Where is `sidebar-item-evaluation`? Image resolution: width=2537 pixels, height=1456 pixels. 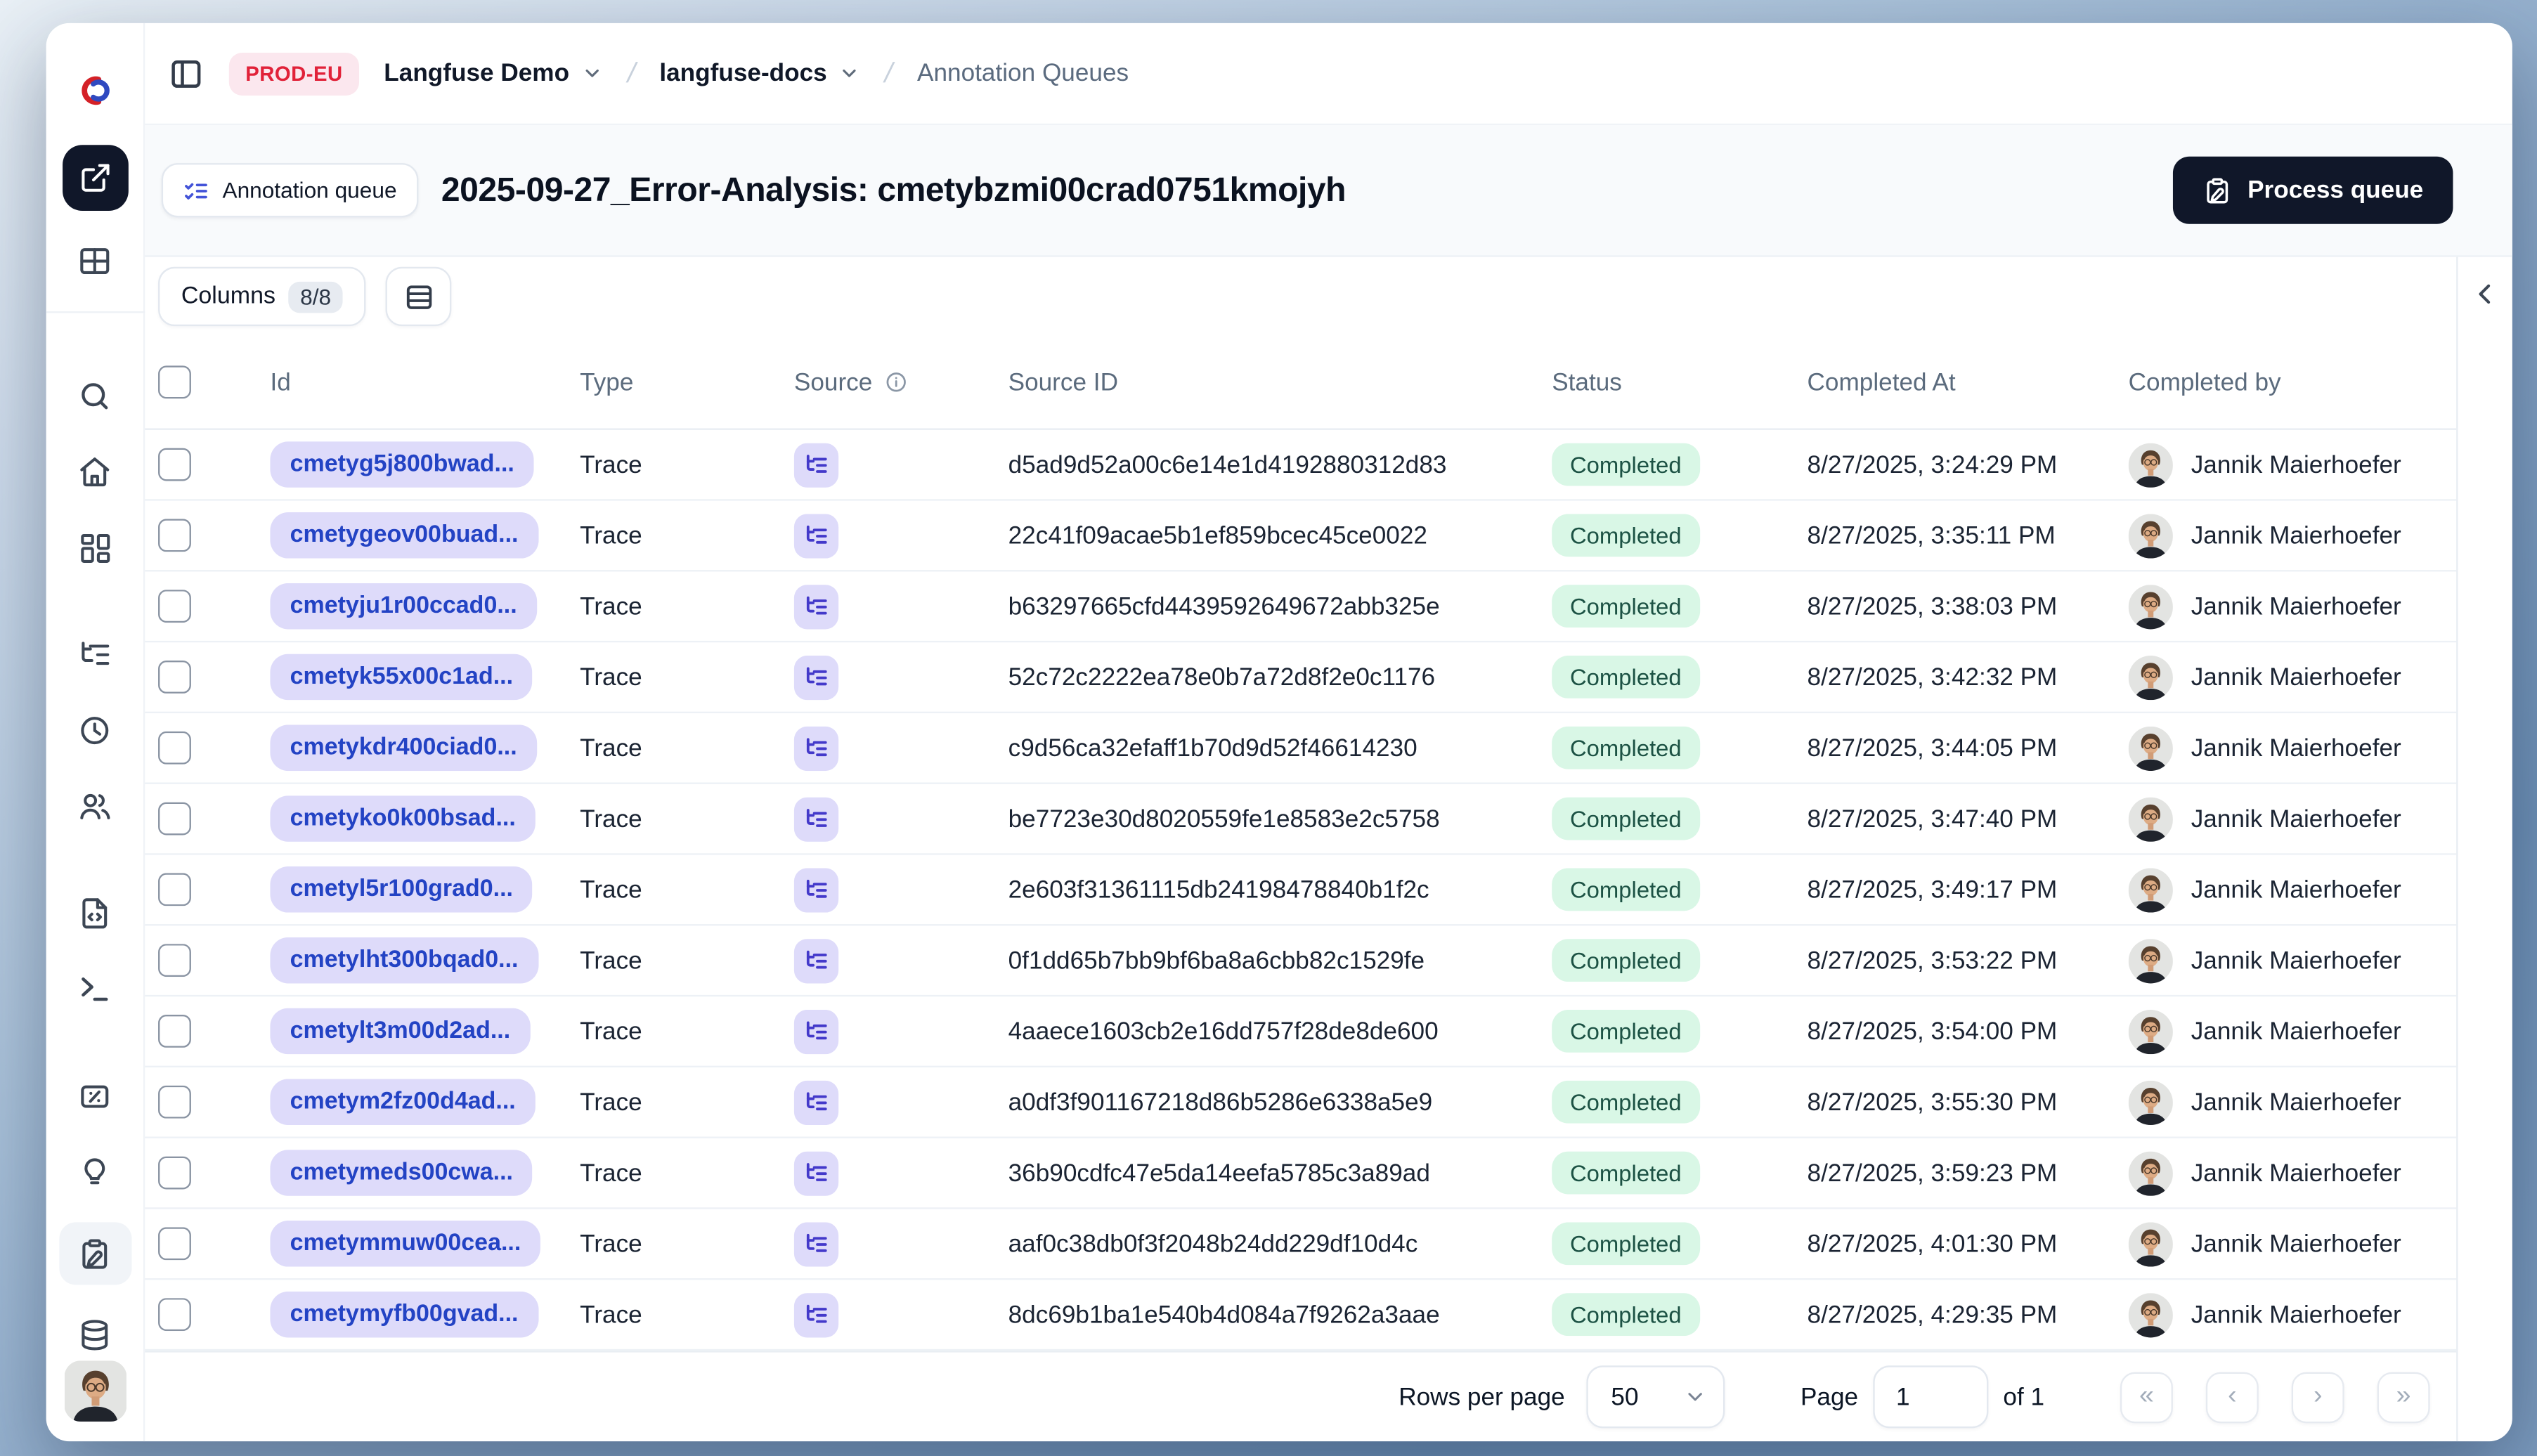 sidebar-item-evaluation is located at coordinates (95, 1096).